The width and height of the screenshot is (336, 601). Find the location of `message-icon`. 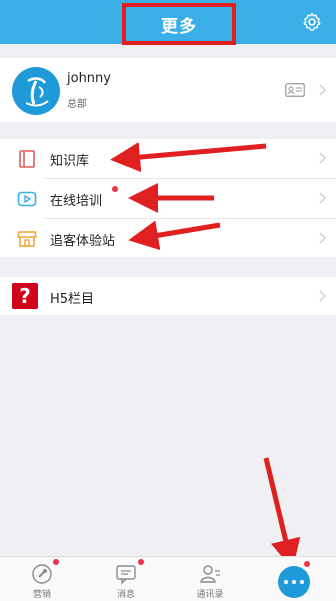

message-icon is located at coordinates (126, 575).